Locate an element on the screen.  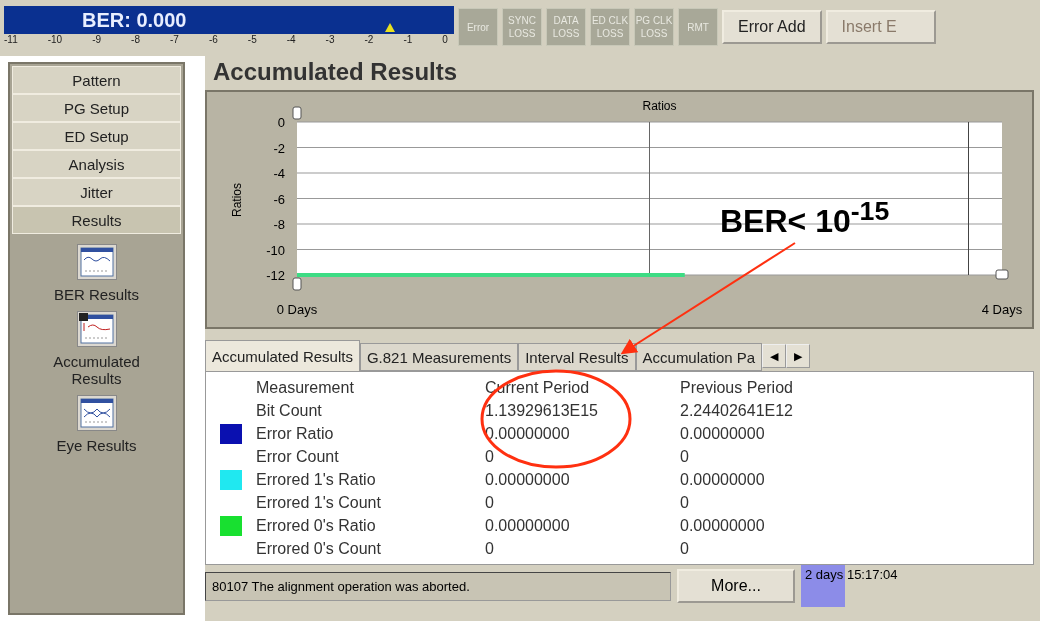
column-header: Measurement is located at coordinates (305, 387).